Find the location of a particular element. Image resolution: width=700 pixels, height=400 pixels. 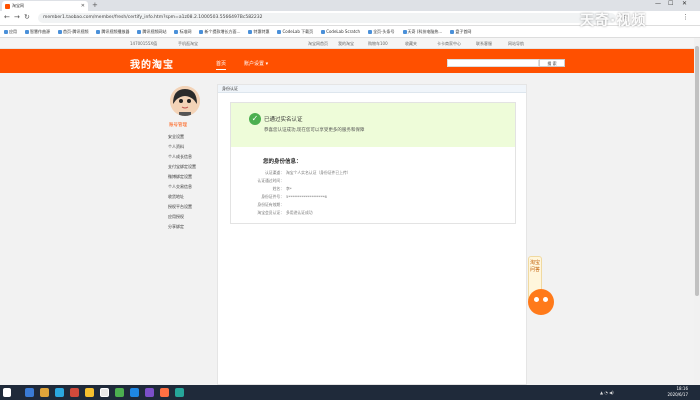

clock: 18:16 2020/6/17 is located at coordinates (677, 392).